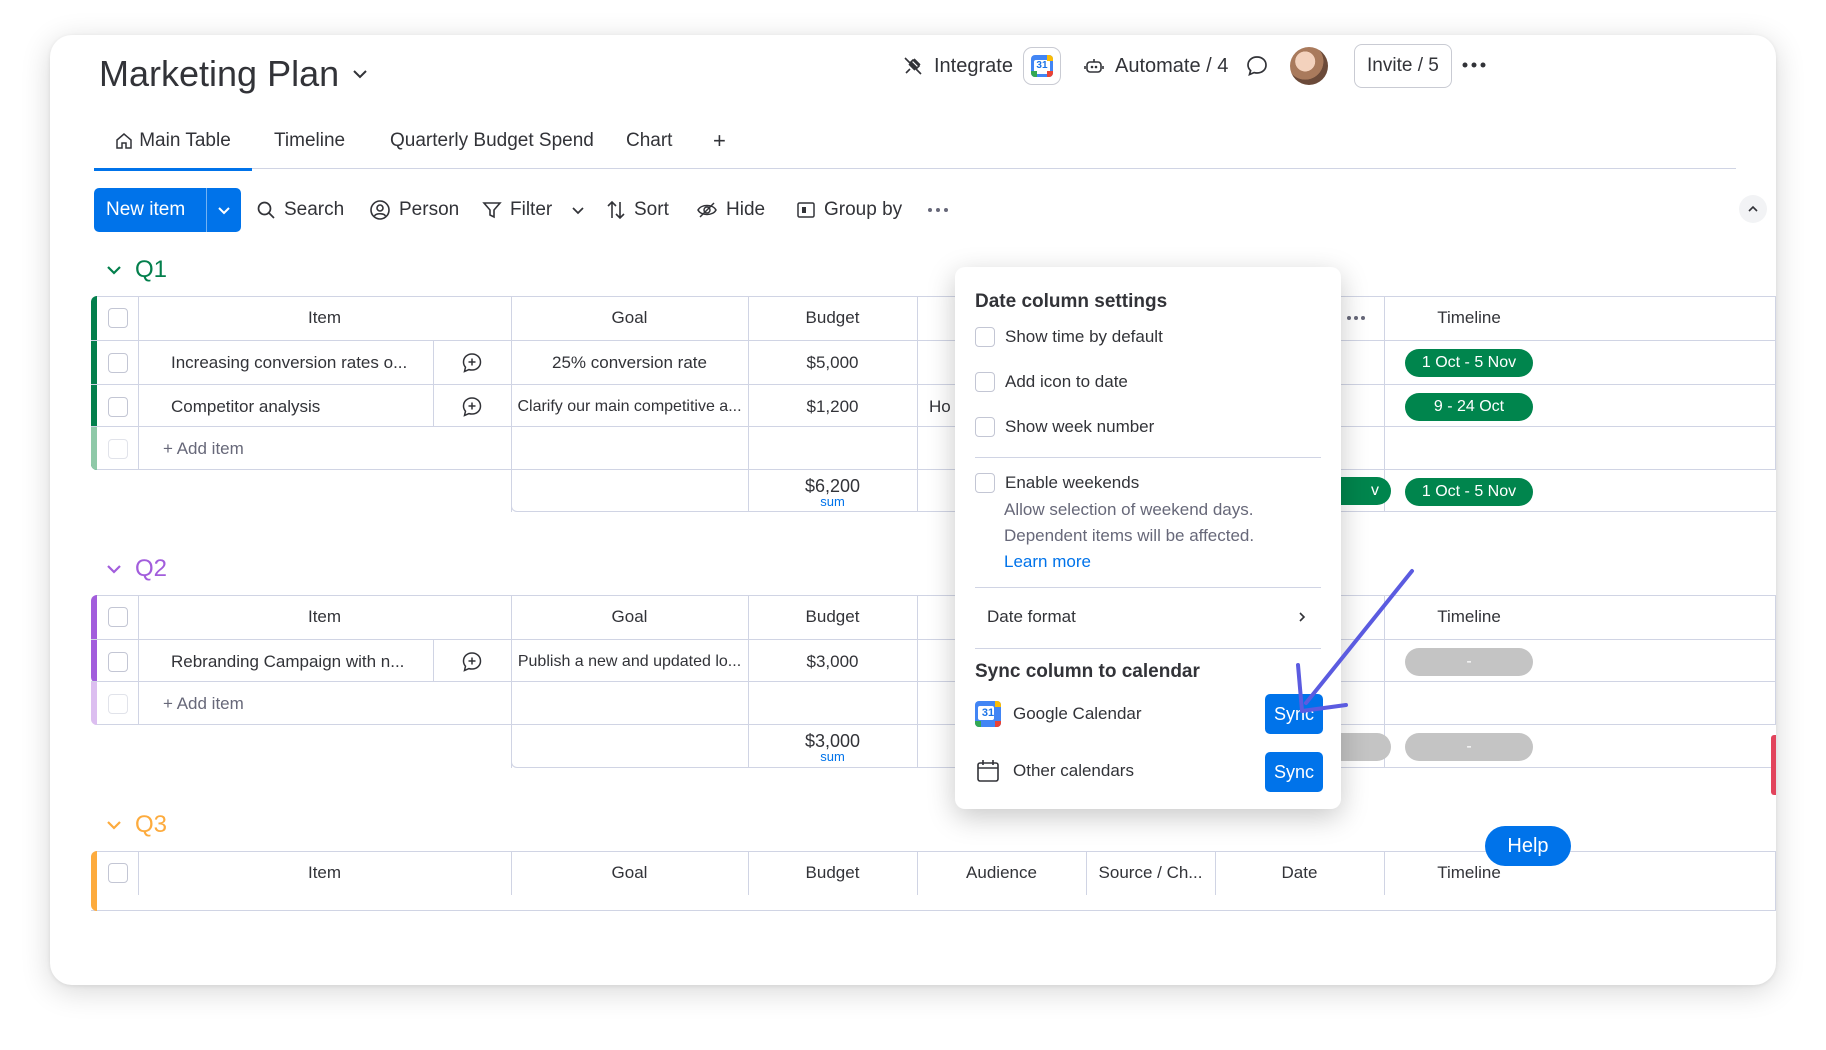  What do you see at coordinates (981, 66) in the screenshot?
I see `integrate-button: Integrate 31` at bounding box center [981, 66].